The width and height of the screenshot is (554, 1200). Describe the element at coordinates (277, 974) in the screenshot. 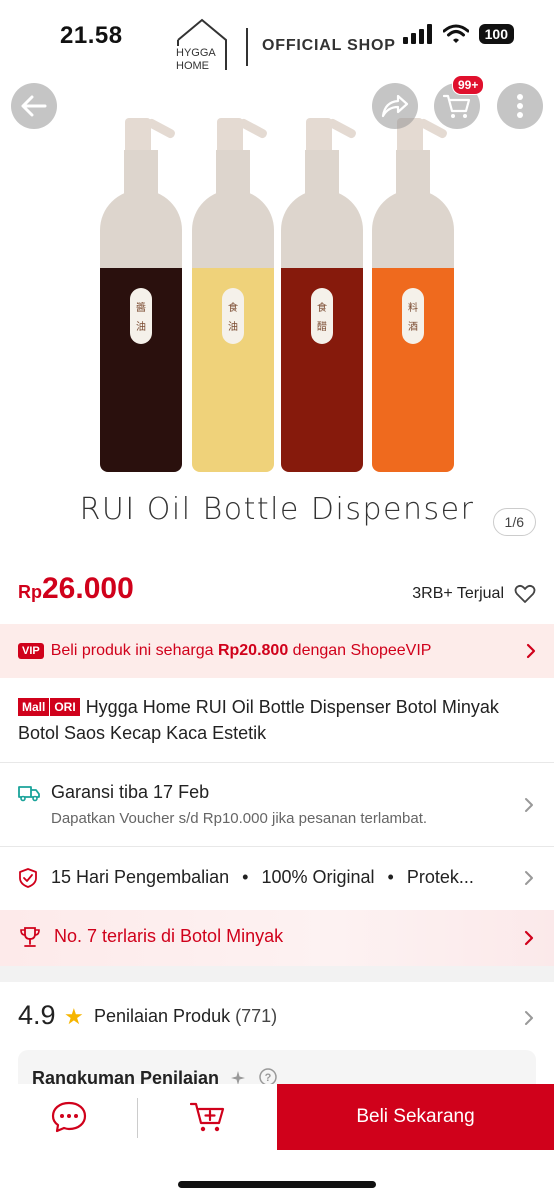

I see `section-separator` at that location.